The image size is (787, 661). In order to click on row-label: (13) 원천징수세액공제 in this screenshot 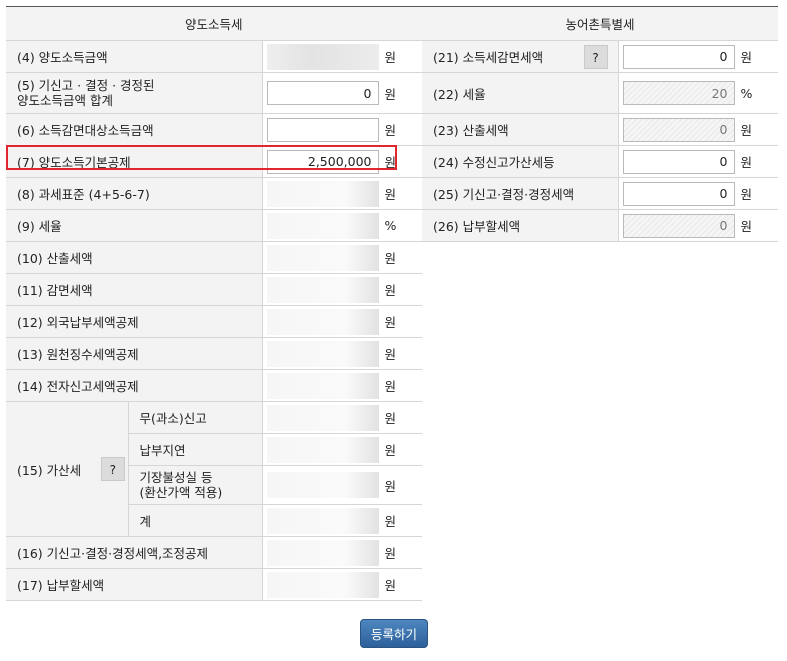, I will do `click(134, 353)`.